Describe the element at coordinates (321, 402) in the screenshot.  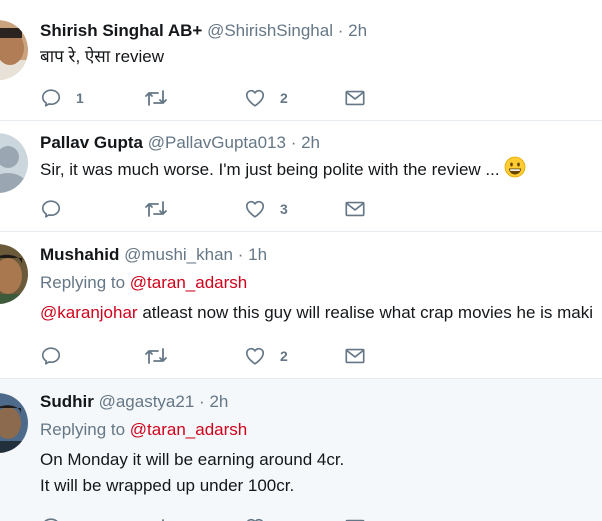
I see `tweet-header: Sudhir @agastya21 · 2h` at that location.